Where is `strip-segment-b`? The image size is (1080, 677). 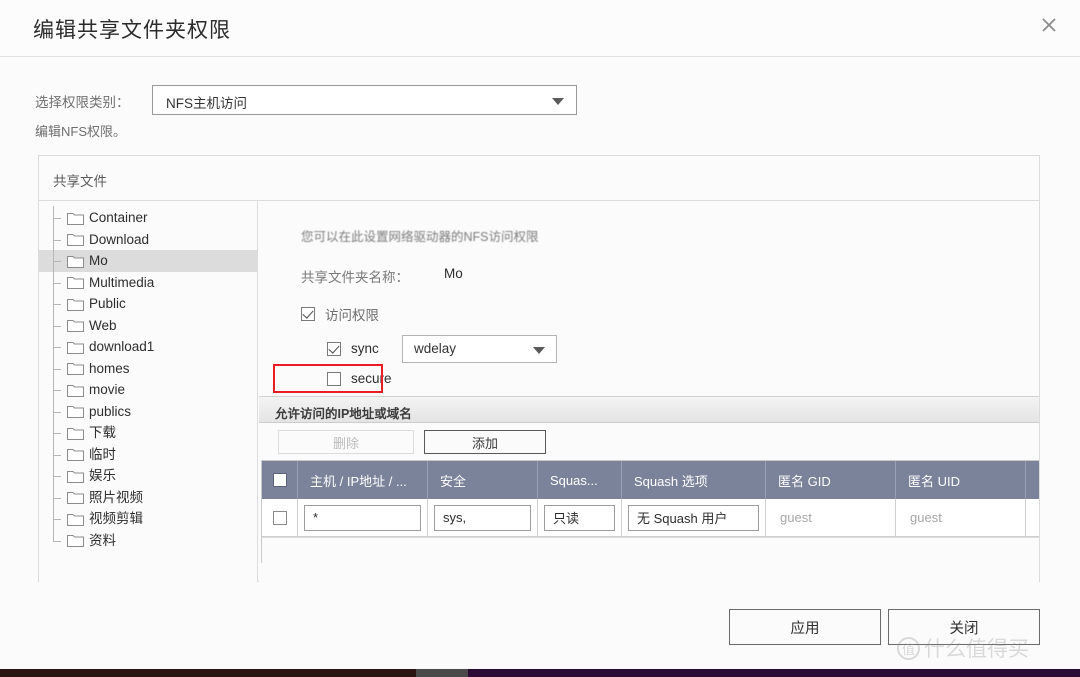 strip-segment-b is located at coordinates (442, 673).